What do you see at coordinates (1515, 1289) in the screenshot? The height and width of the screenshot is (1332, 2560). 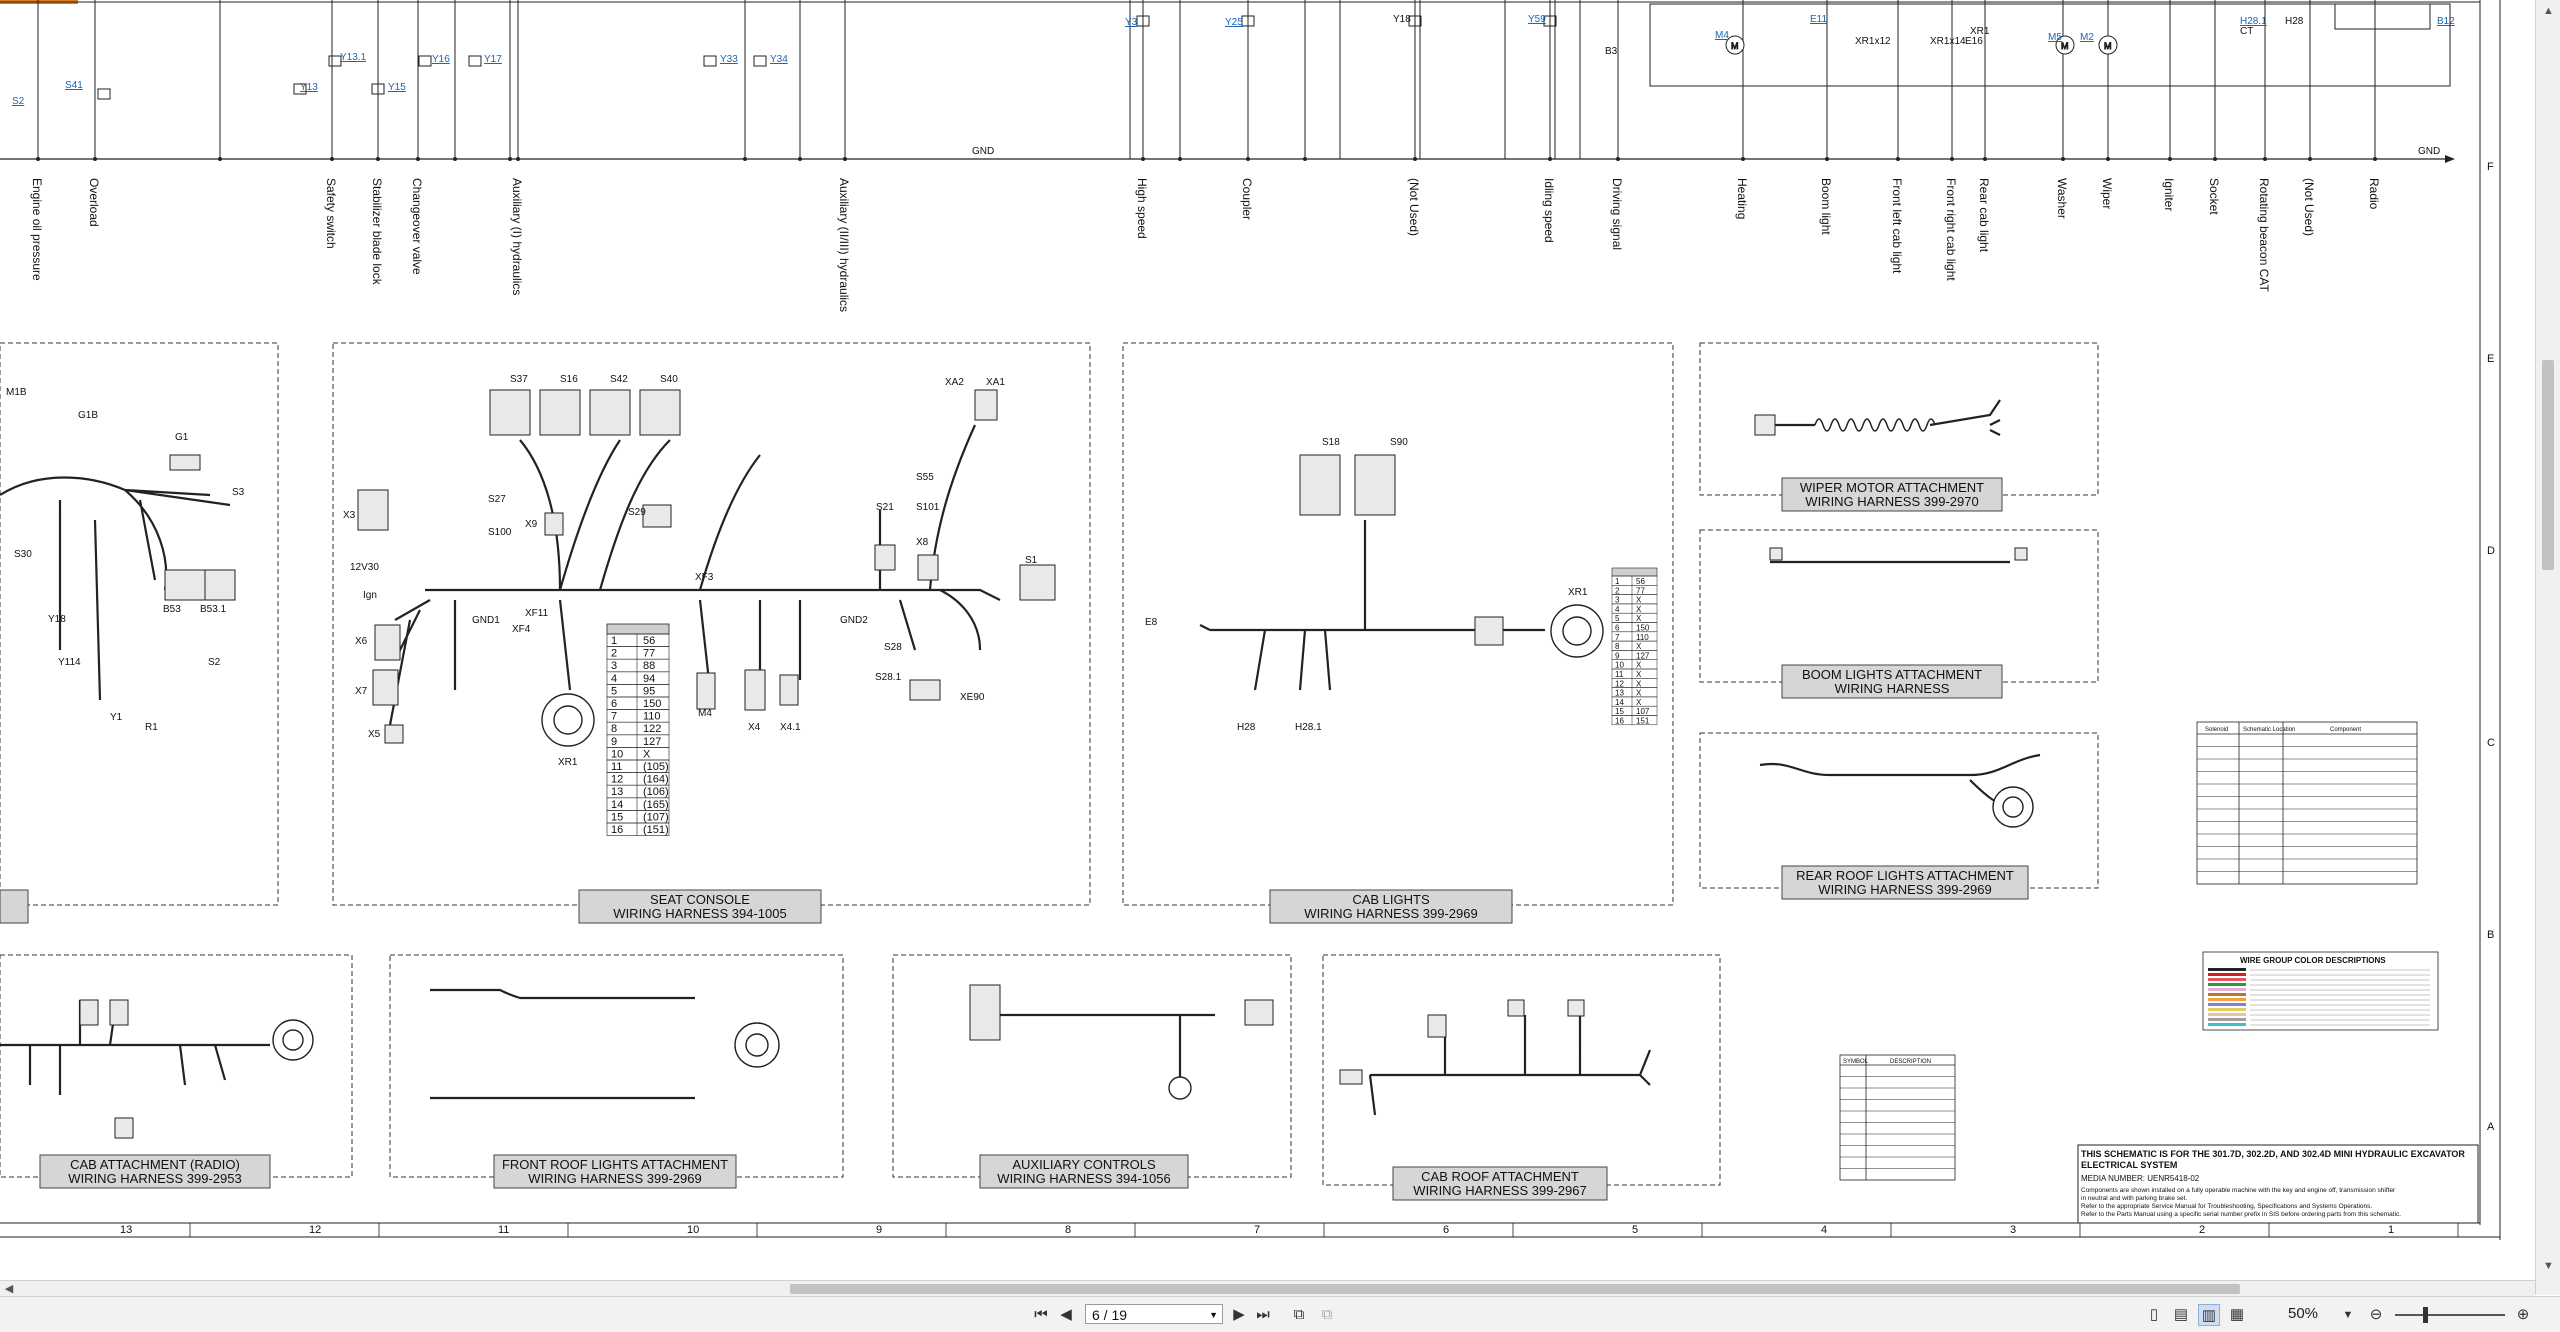 I see `horizontal-scroll-thumb` at bounding box center [1515, 1289].